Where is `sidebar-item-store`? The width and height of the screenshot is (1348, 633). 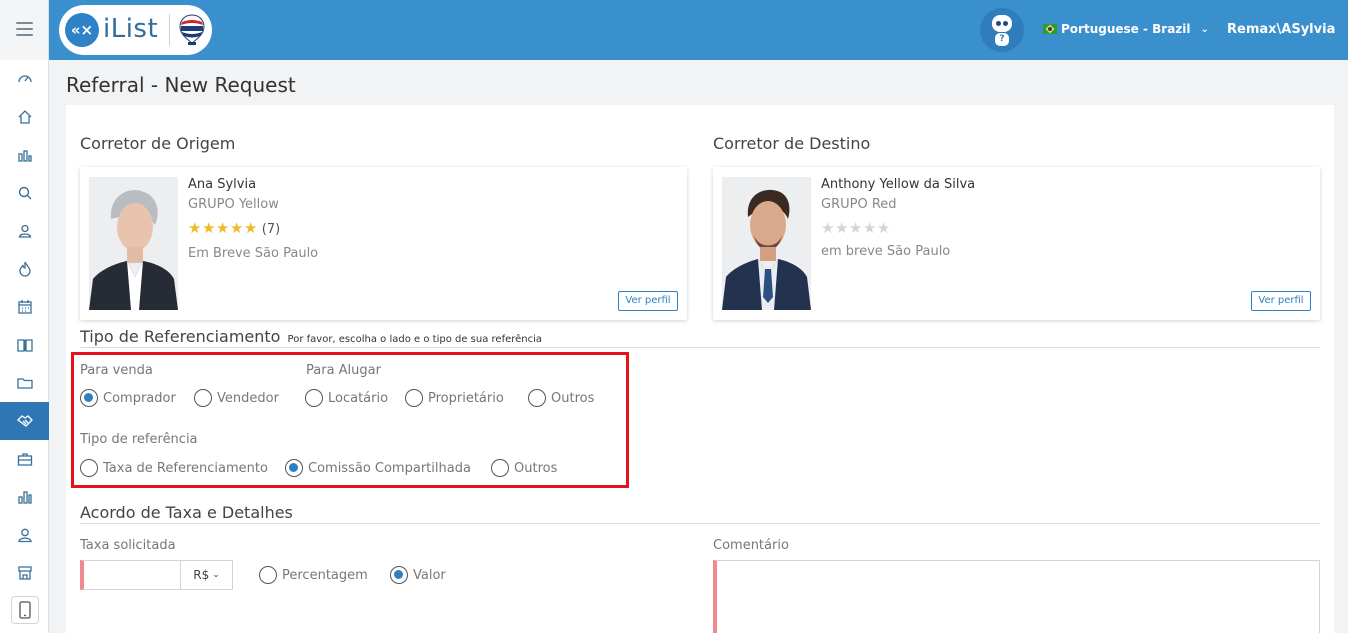
sidebar-item-store is located at coordinates (24, 573).